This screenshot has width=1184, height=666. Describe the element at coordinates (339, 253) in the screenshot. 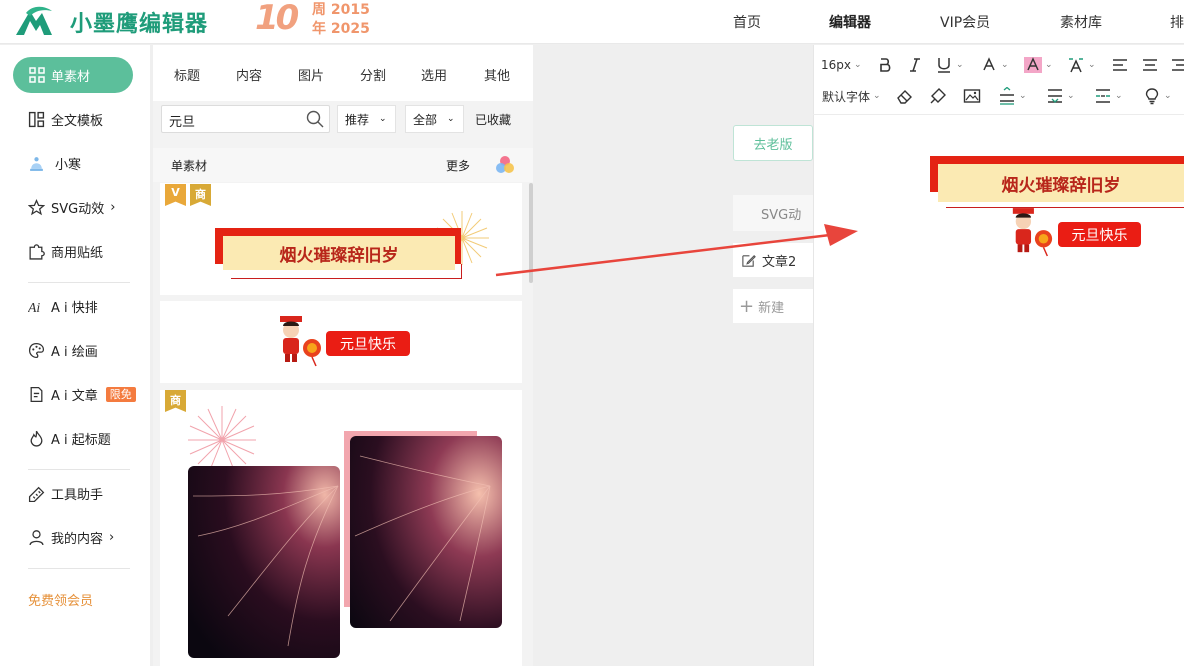

I see `banner-title: 烟火璀璨辞旧岁` at that location.